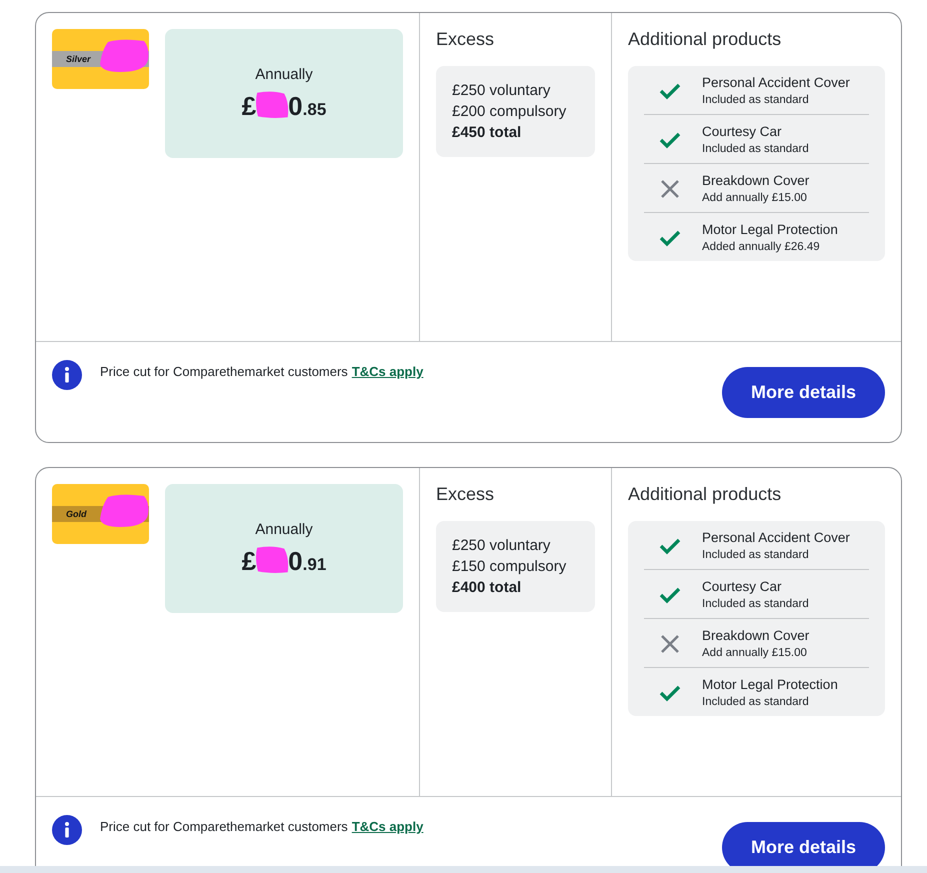  I want to click on excess-line: £200 compulsory, so click(510, 111).